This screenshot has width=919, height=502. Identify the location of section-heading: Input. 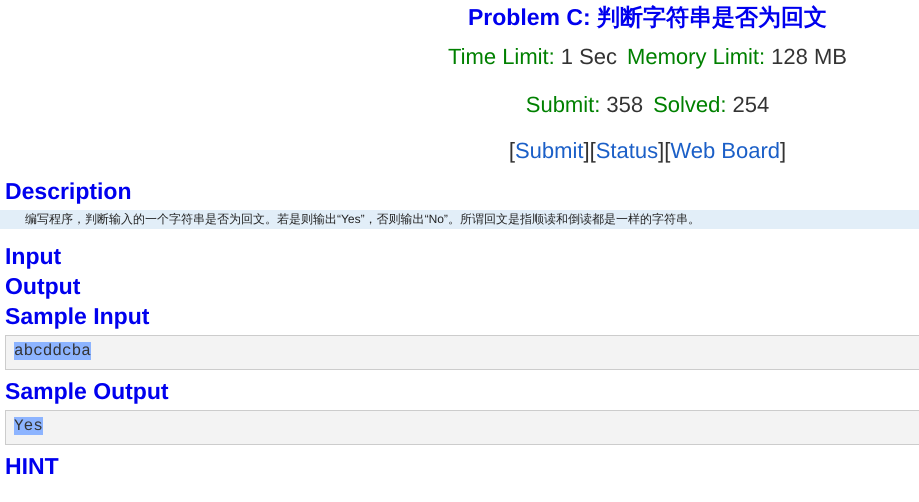
(33, 256).